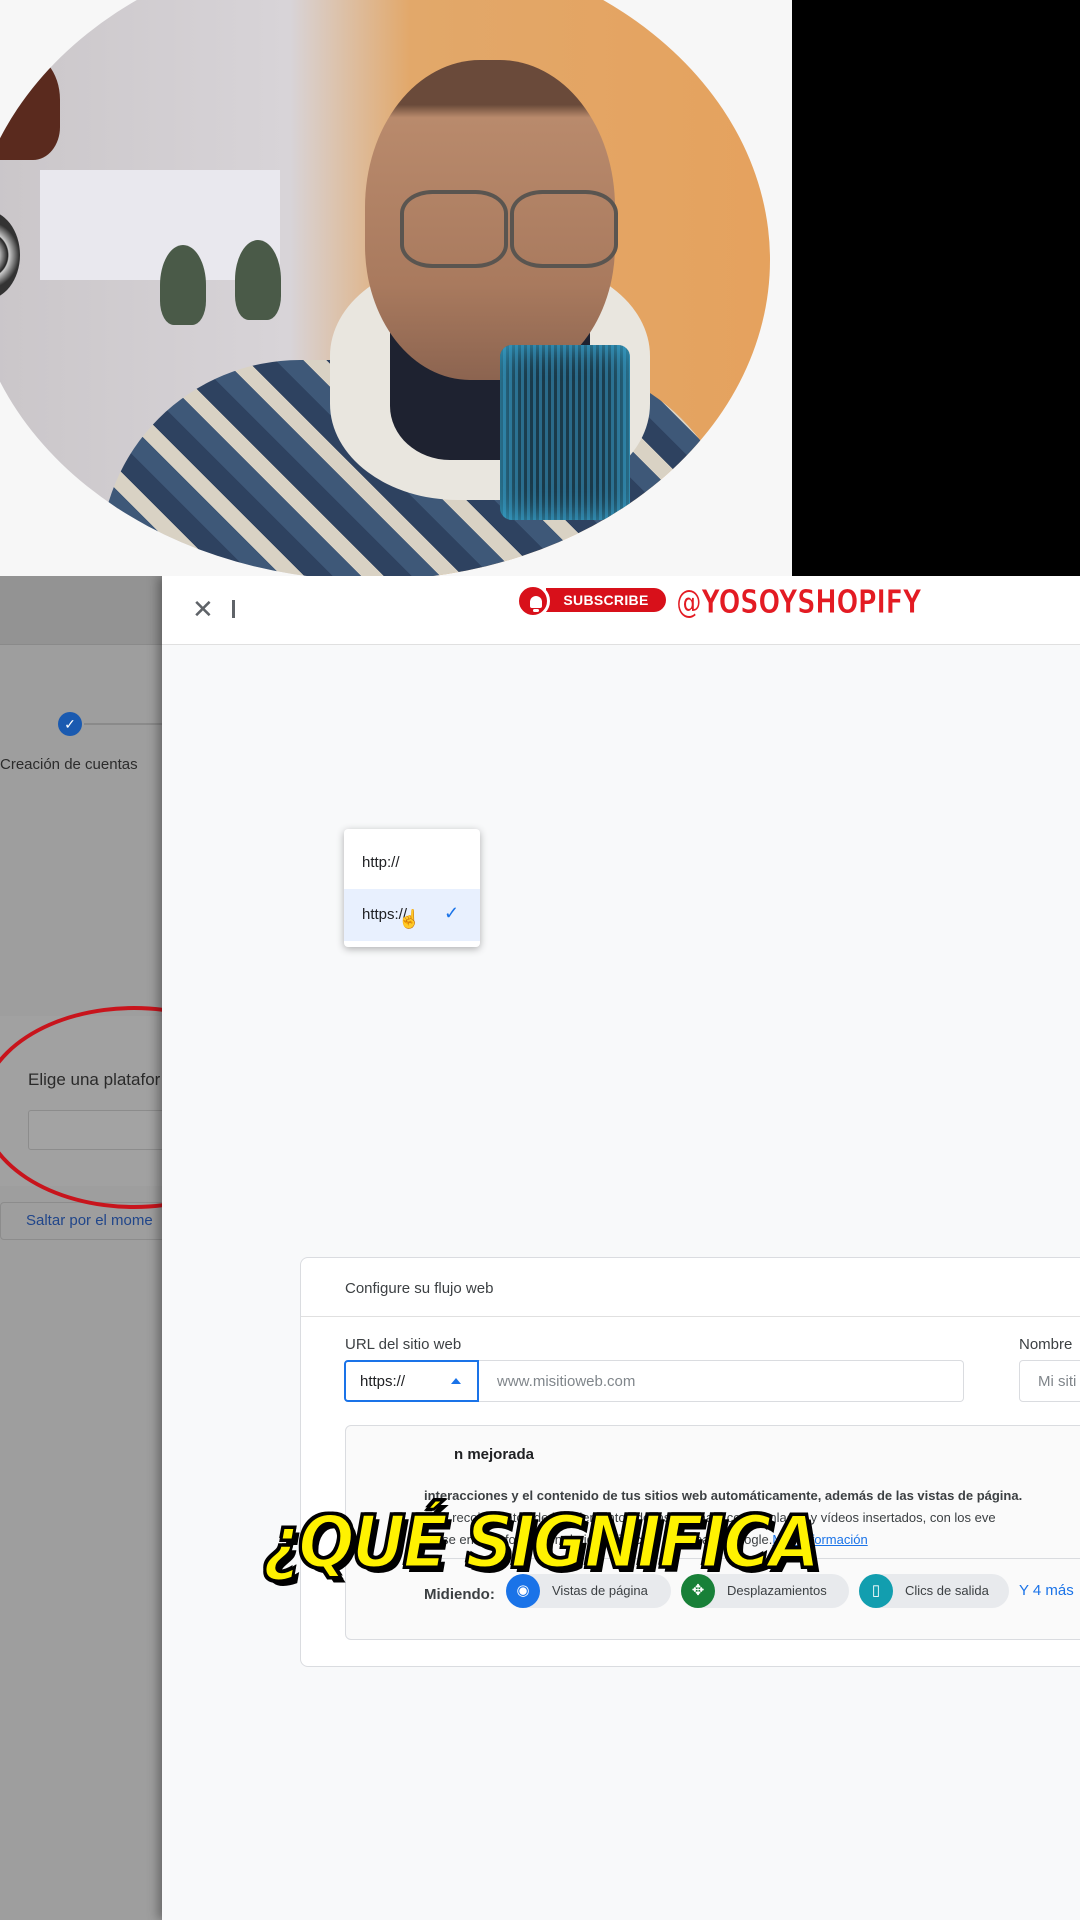 The height and width of the screenshot is (1920, 1080). I want to click on step-complete-check-icon: ✓, so click(70, 724).